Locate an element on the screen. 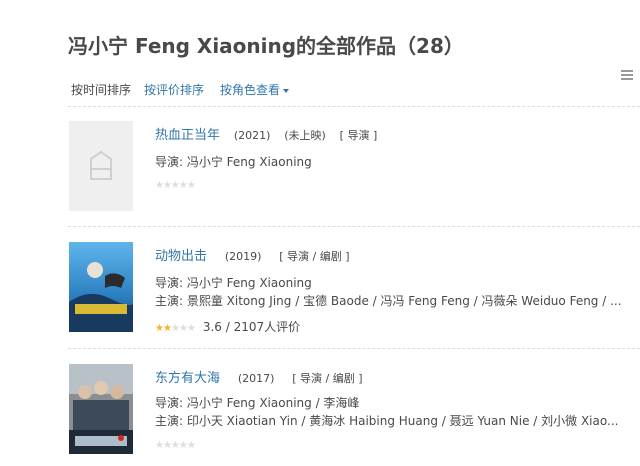 This screenshot has width=640, height=466. poster-placeholder-icon is located at coordinates (101, 165).